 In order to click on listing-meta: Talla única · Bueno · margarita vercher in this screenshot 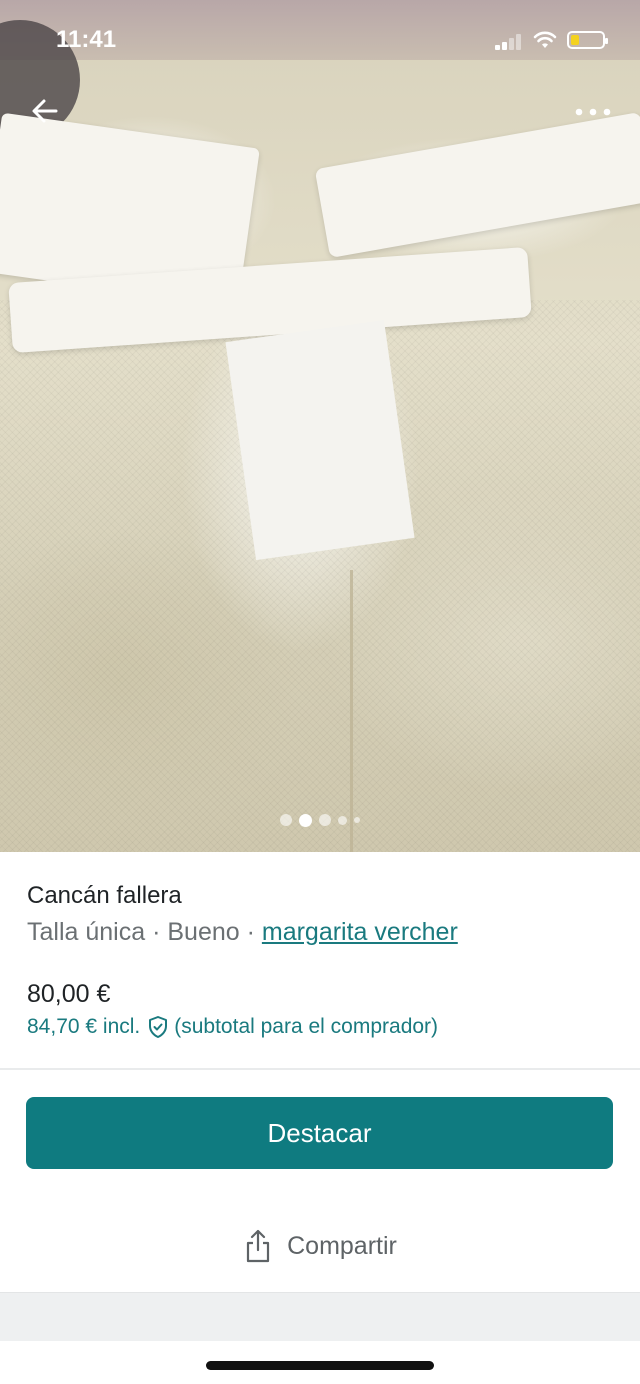, I will do `click(242, 932)`.